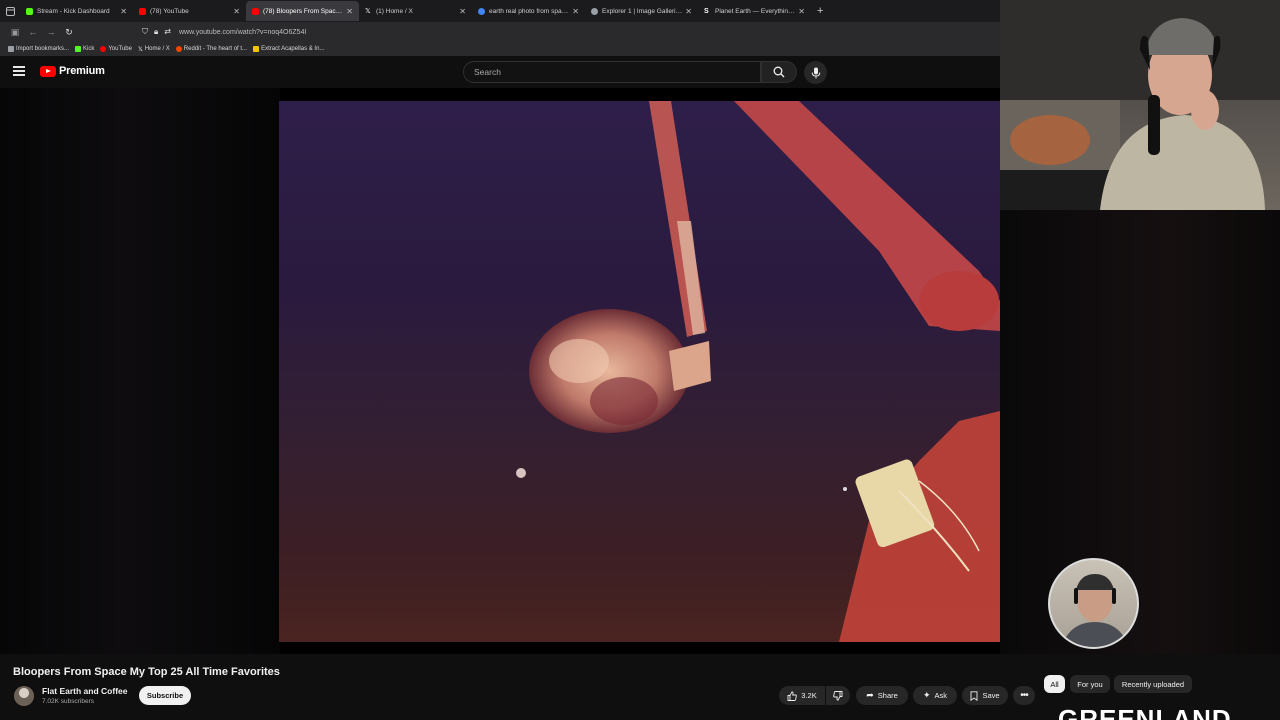 The image size is (1280, 720). What do you see at coordinates (394, 11) in the screenshot?
I see `tab-title: (1) Home / X` at bounding box center [394, 11].